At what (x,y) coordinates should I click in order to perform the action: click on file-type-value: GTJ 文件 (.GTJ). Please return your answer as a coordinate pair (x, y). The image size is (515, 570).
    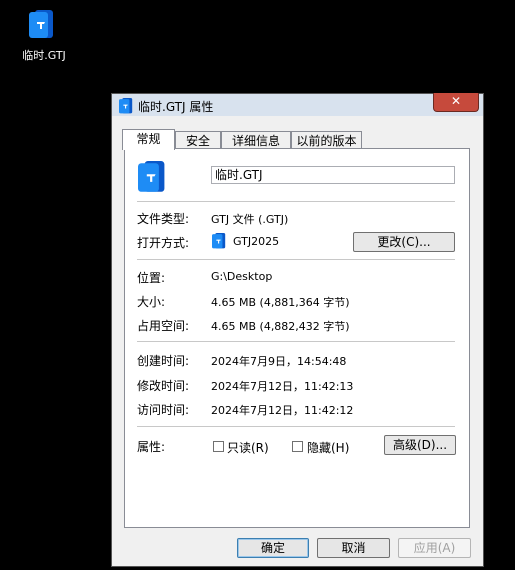
    Looking at the image, I should click on (250, 219).